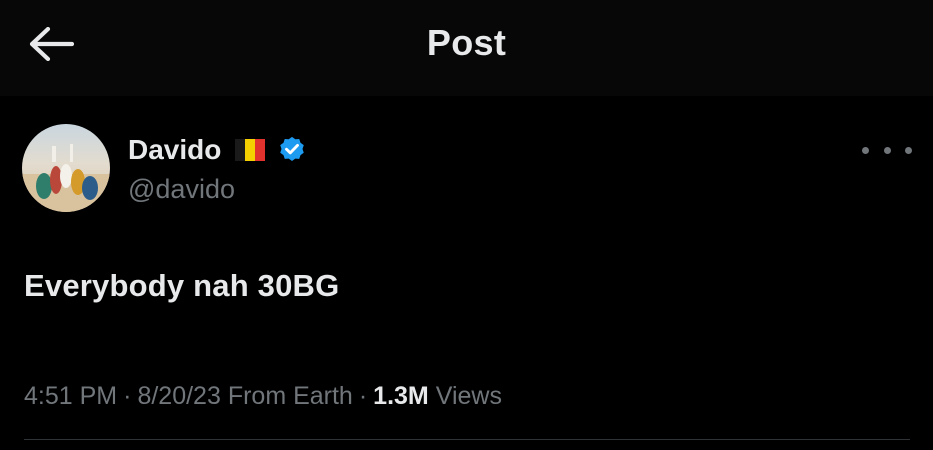  I want to click on post-text: Everybody nah 30BG, so click(182, 285).